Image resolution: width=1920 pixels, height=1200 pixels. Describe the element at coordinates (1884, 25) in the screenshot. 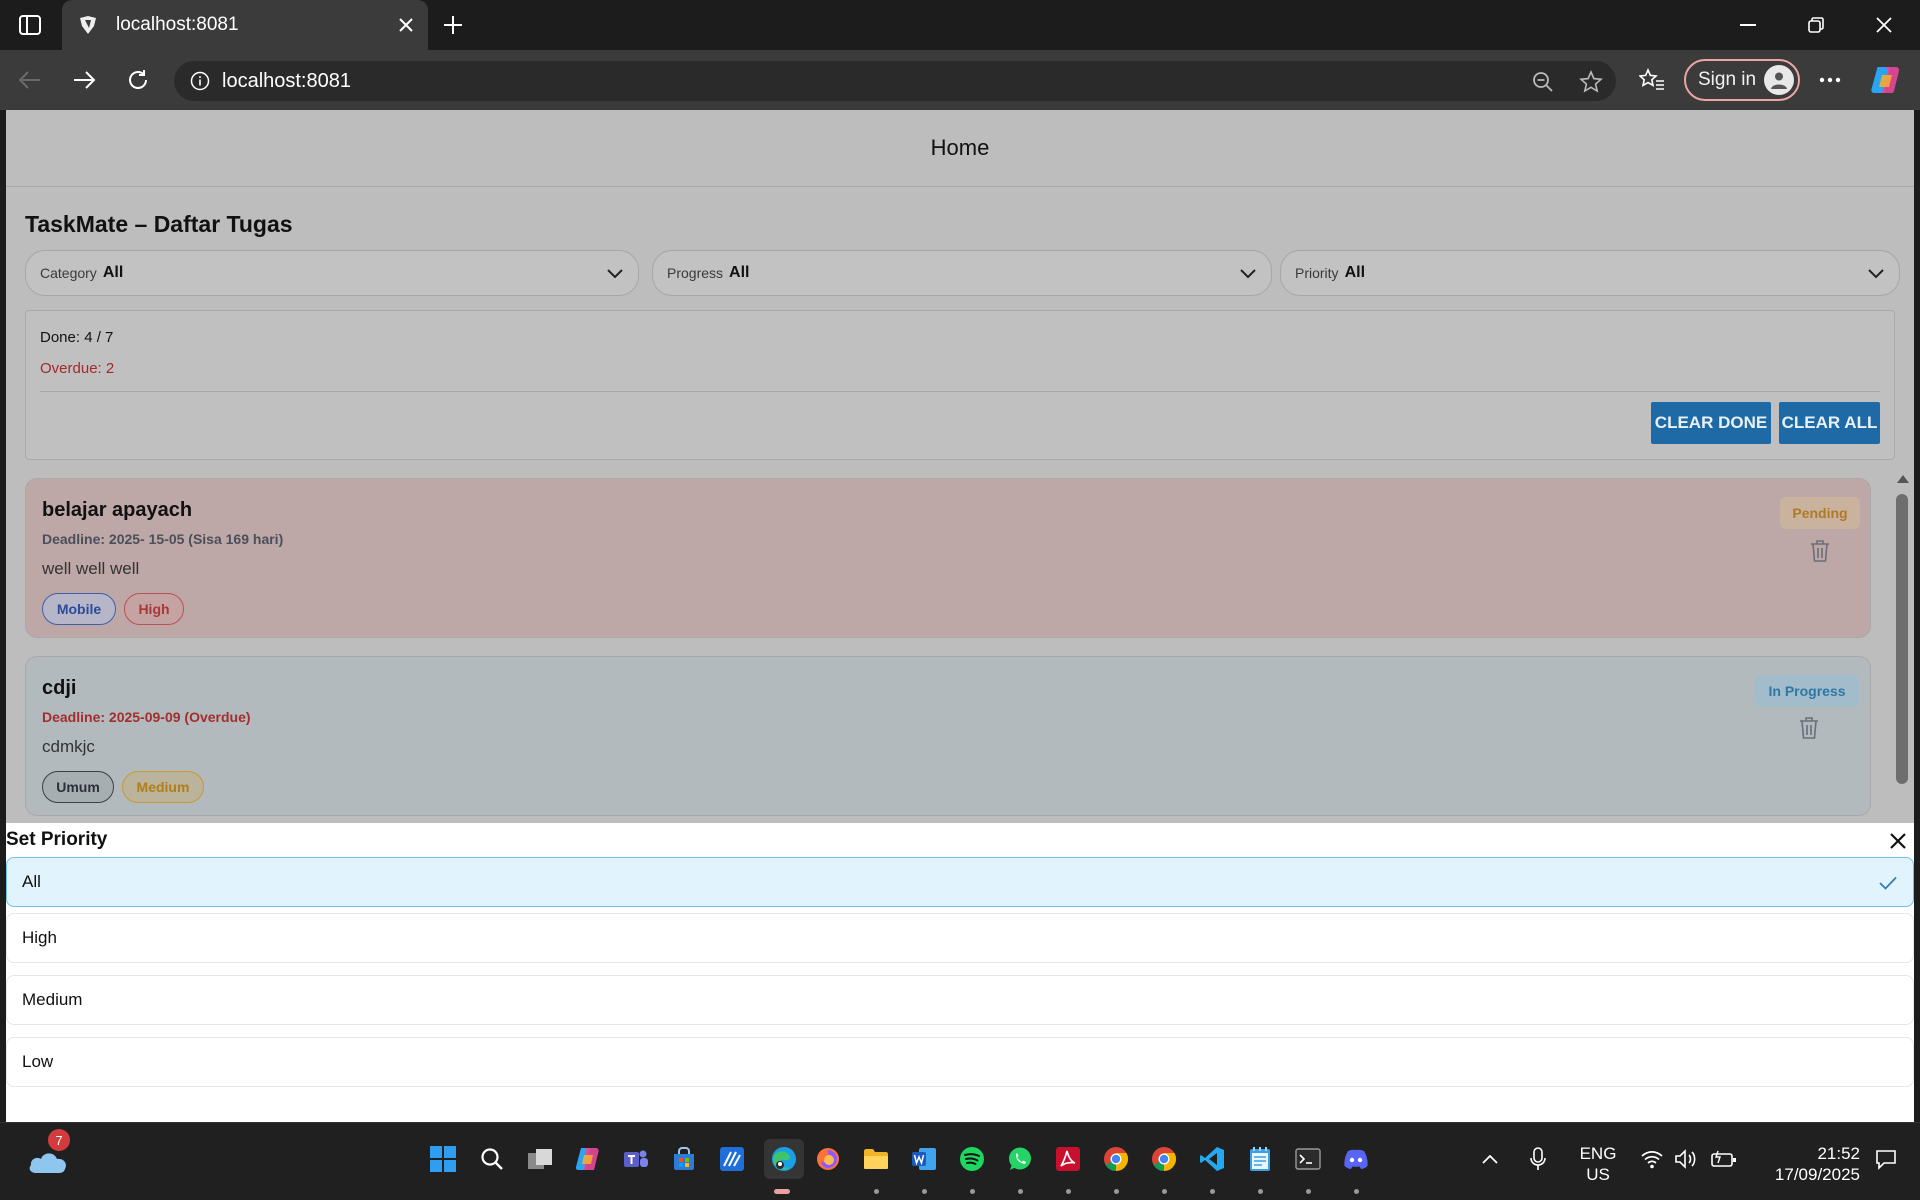

I see `close-window-icon` at that location.